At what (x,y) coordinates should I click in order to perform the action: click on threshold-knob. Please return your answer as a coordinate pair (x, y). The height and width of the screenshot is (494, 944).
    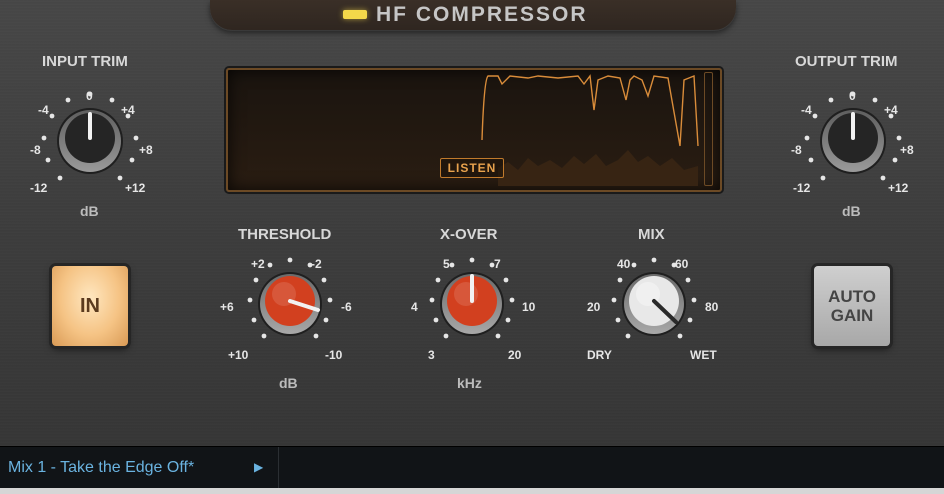
    Looking at the image, I should click on (290, 307).